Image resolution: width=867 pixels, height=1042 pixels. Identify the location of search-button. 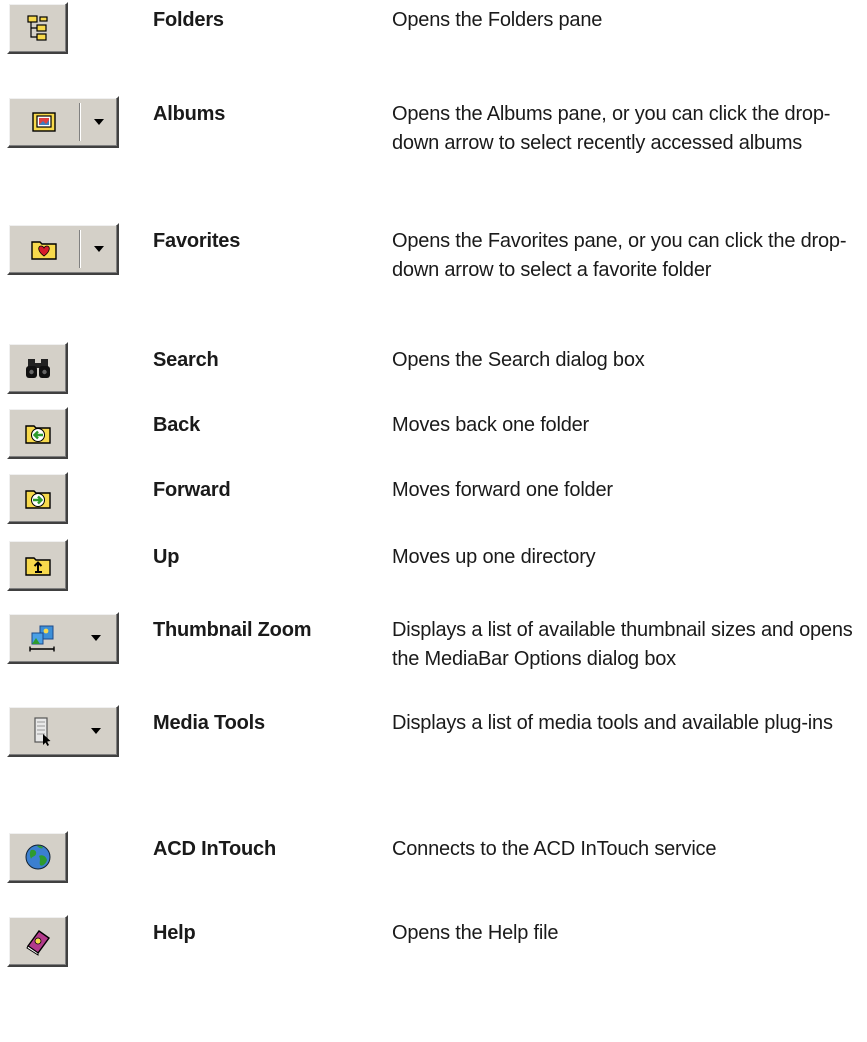
(37, 368).